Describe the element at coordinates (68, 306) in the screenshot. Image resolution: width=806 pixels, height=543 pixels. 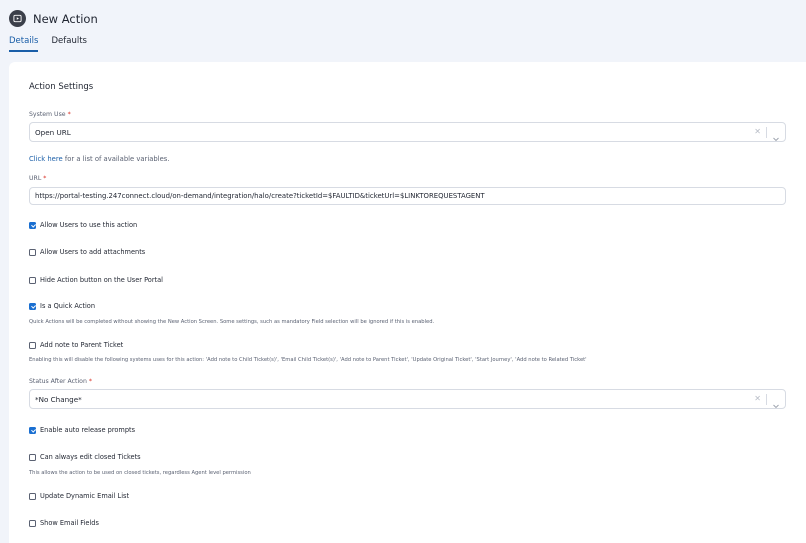
I see `checkbox-label: Is a Quick Action` at that location.